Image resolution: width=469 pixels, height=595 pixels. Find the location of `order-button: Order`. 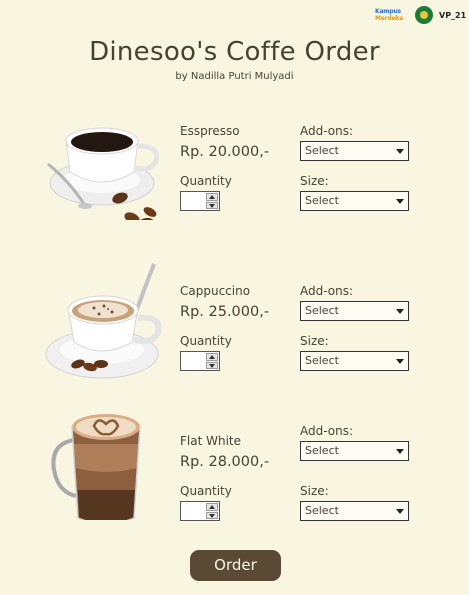

order-button: Order is located at coordinates (235, 565).